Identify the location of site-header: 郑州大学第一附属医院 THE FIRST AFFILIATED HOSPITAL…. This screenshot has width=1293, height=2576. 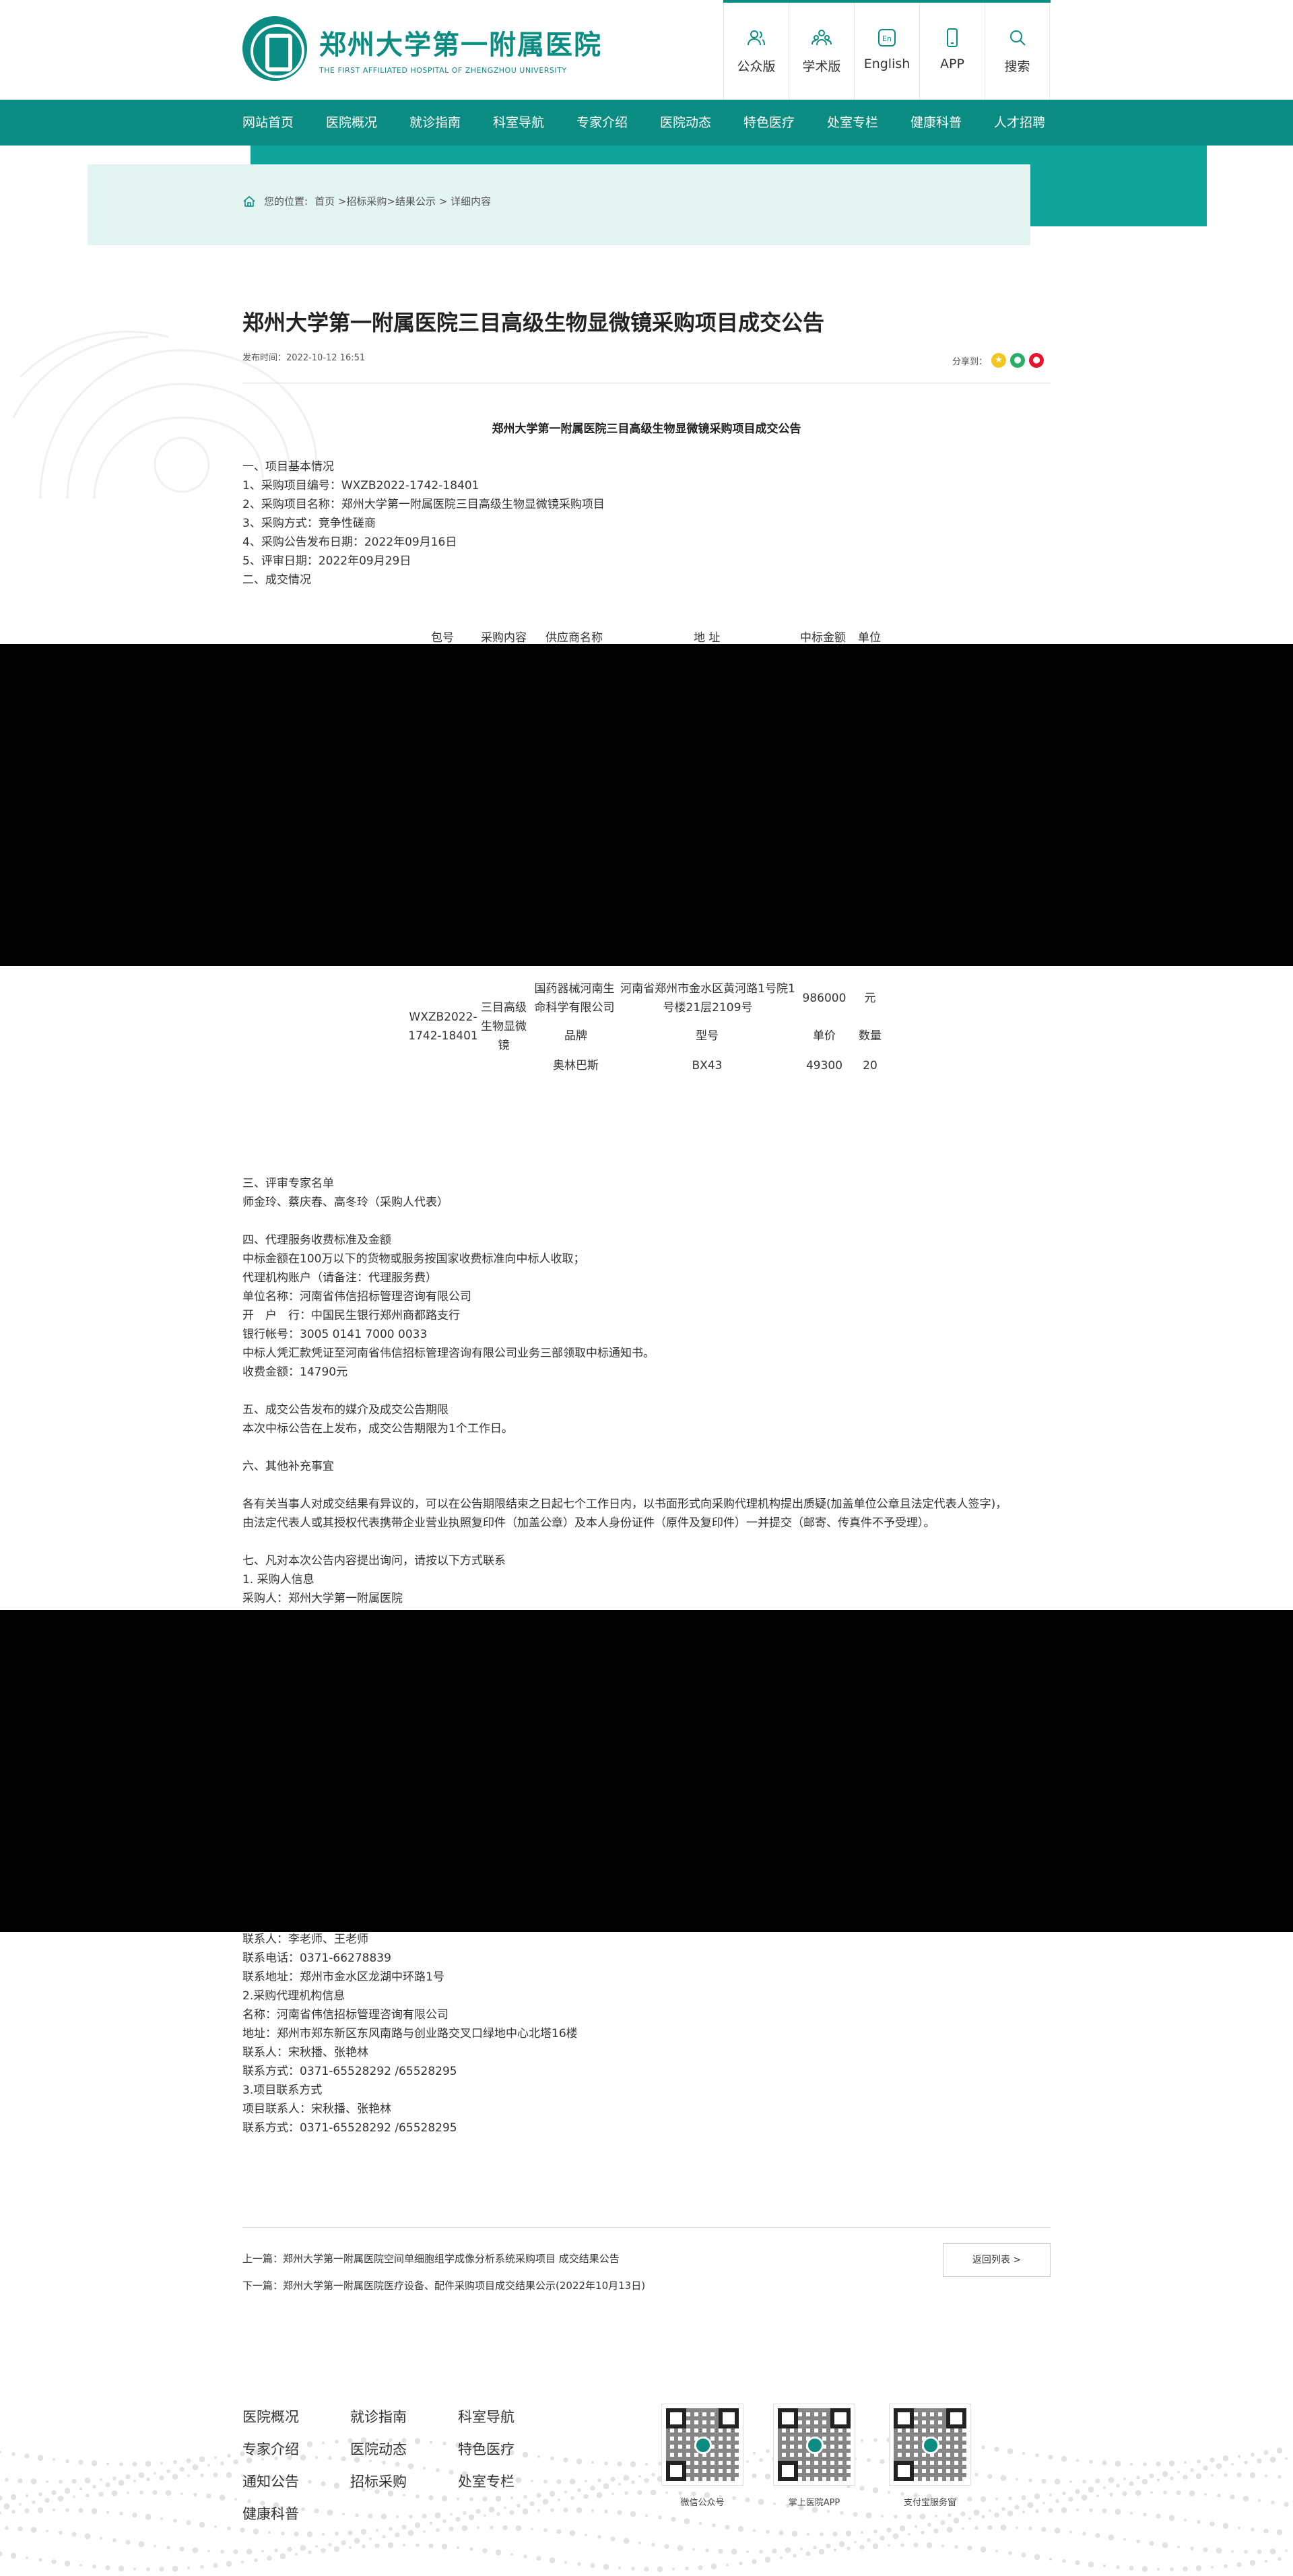
(646, 50).